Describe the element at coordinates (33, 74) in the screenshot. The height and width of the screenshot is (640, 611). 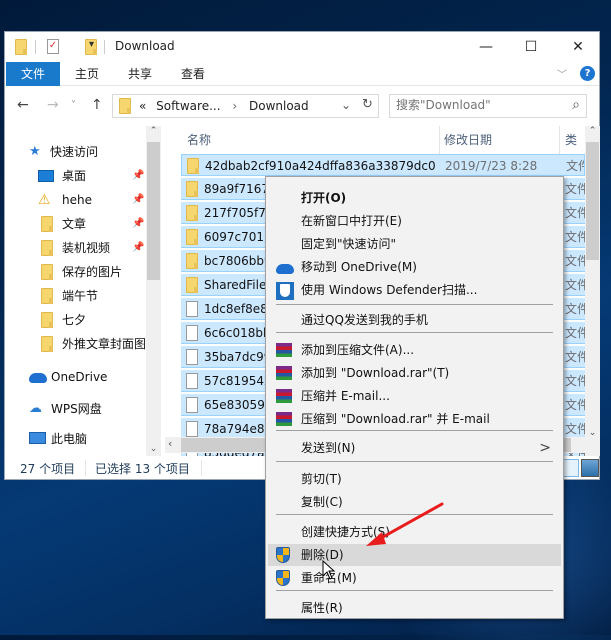
I see `tab-file: 文件` at that location.